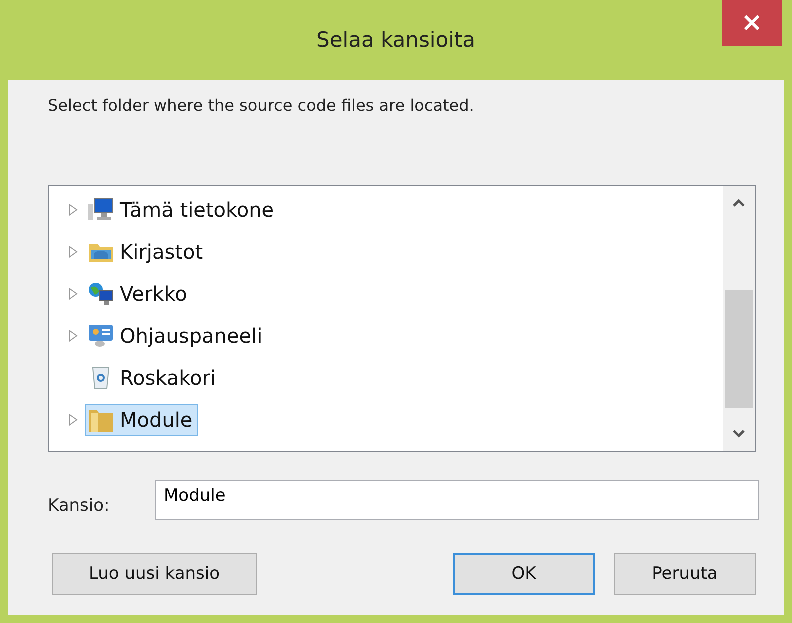  I want to click on tree-item: Module, so click(141, 420).